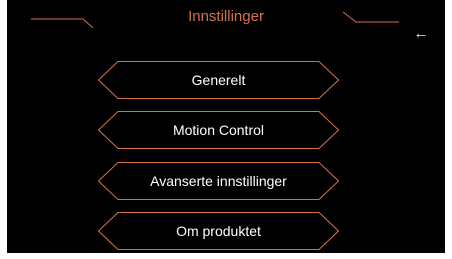 The height and width of the screenshot is (259, 452). I want to click on menu-button-motion-control: Motion Control, so click(218, 130).